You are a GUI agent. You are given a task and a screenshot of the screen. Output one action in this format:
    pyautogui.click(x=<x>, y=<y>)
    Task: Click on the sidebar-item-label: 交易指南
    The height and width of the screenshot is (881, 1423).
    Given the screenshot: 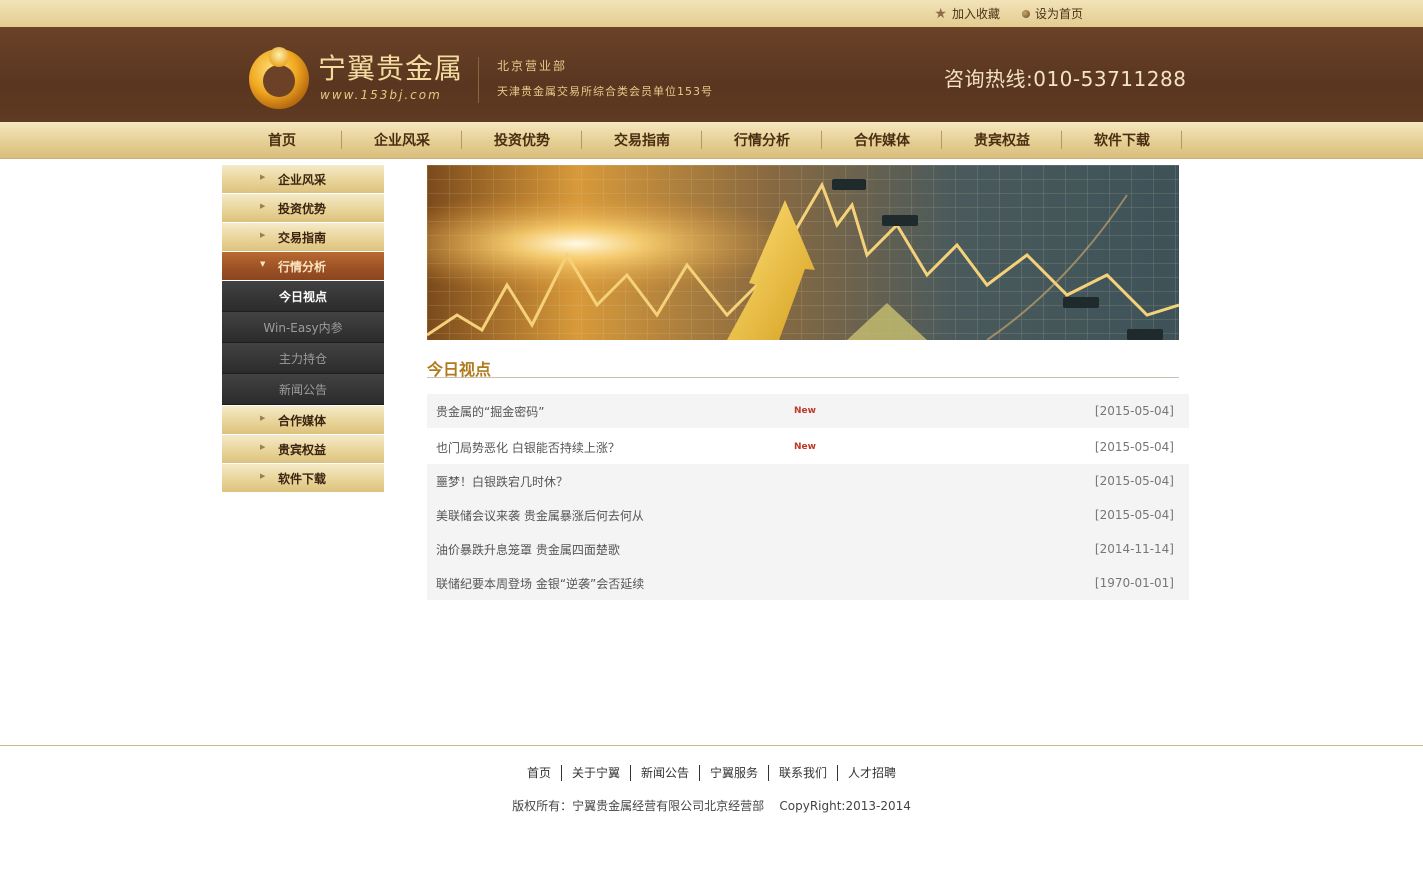 What is the action you would take?
    pyautogui.click(x=302, y=237)
    